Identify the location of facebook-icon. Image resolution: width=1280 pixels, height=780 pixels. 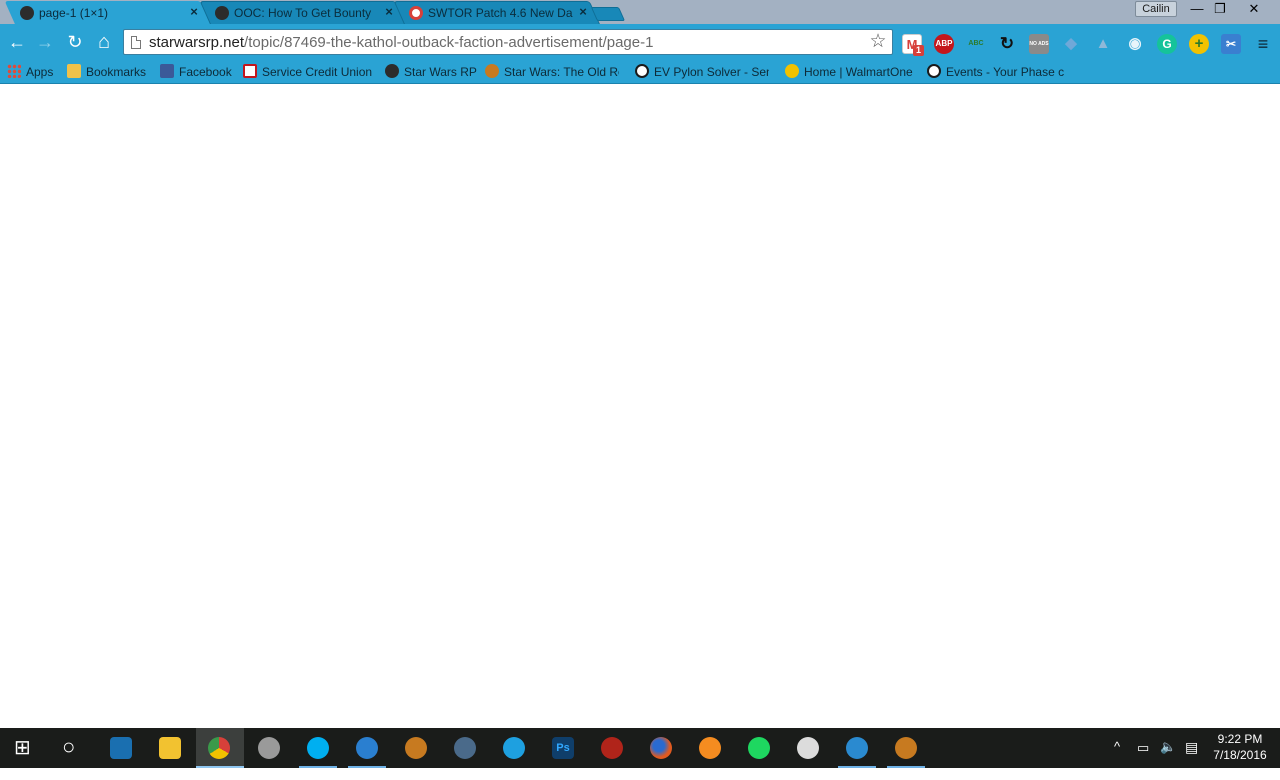
(167, 71).